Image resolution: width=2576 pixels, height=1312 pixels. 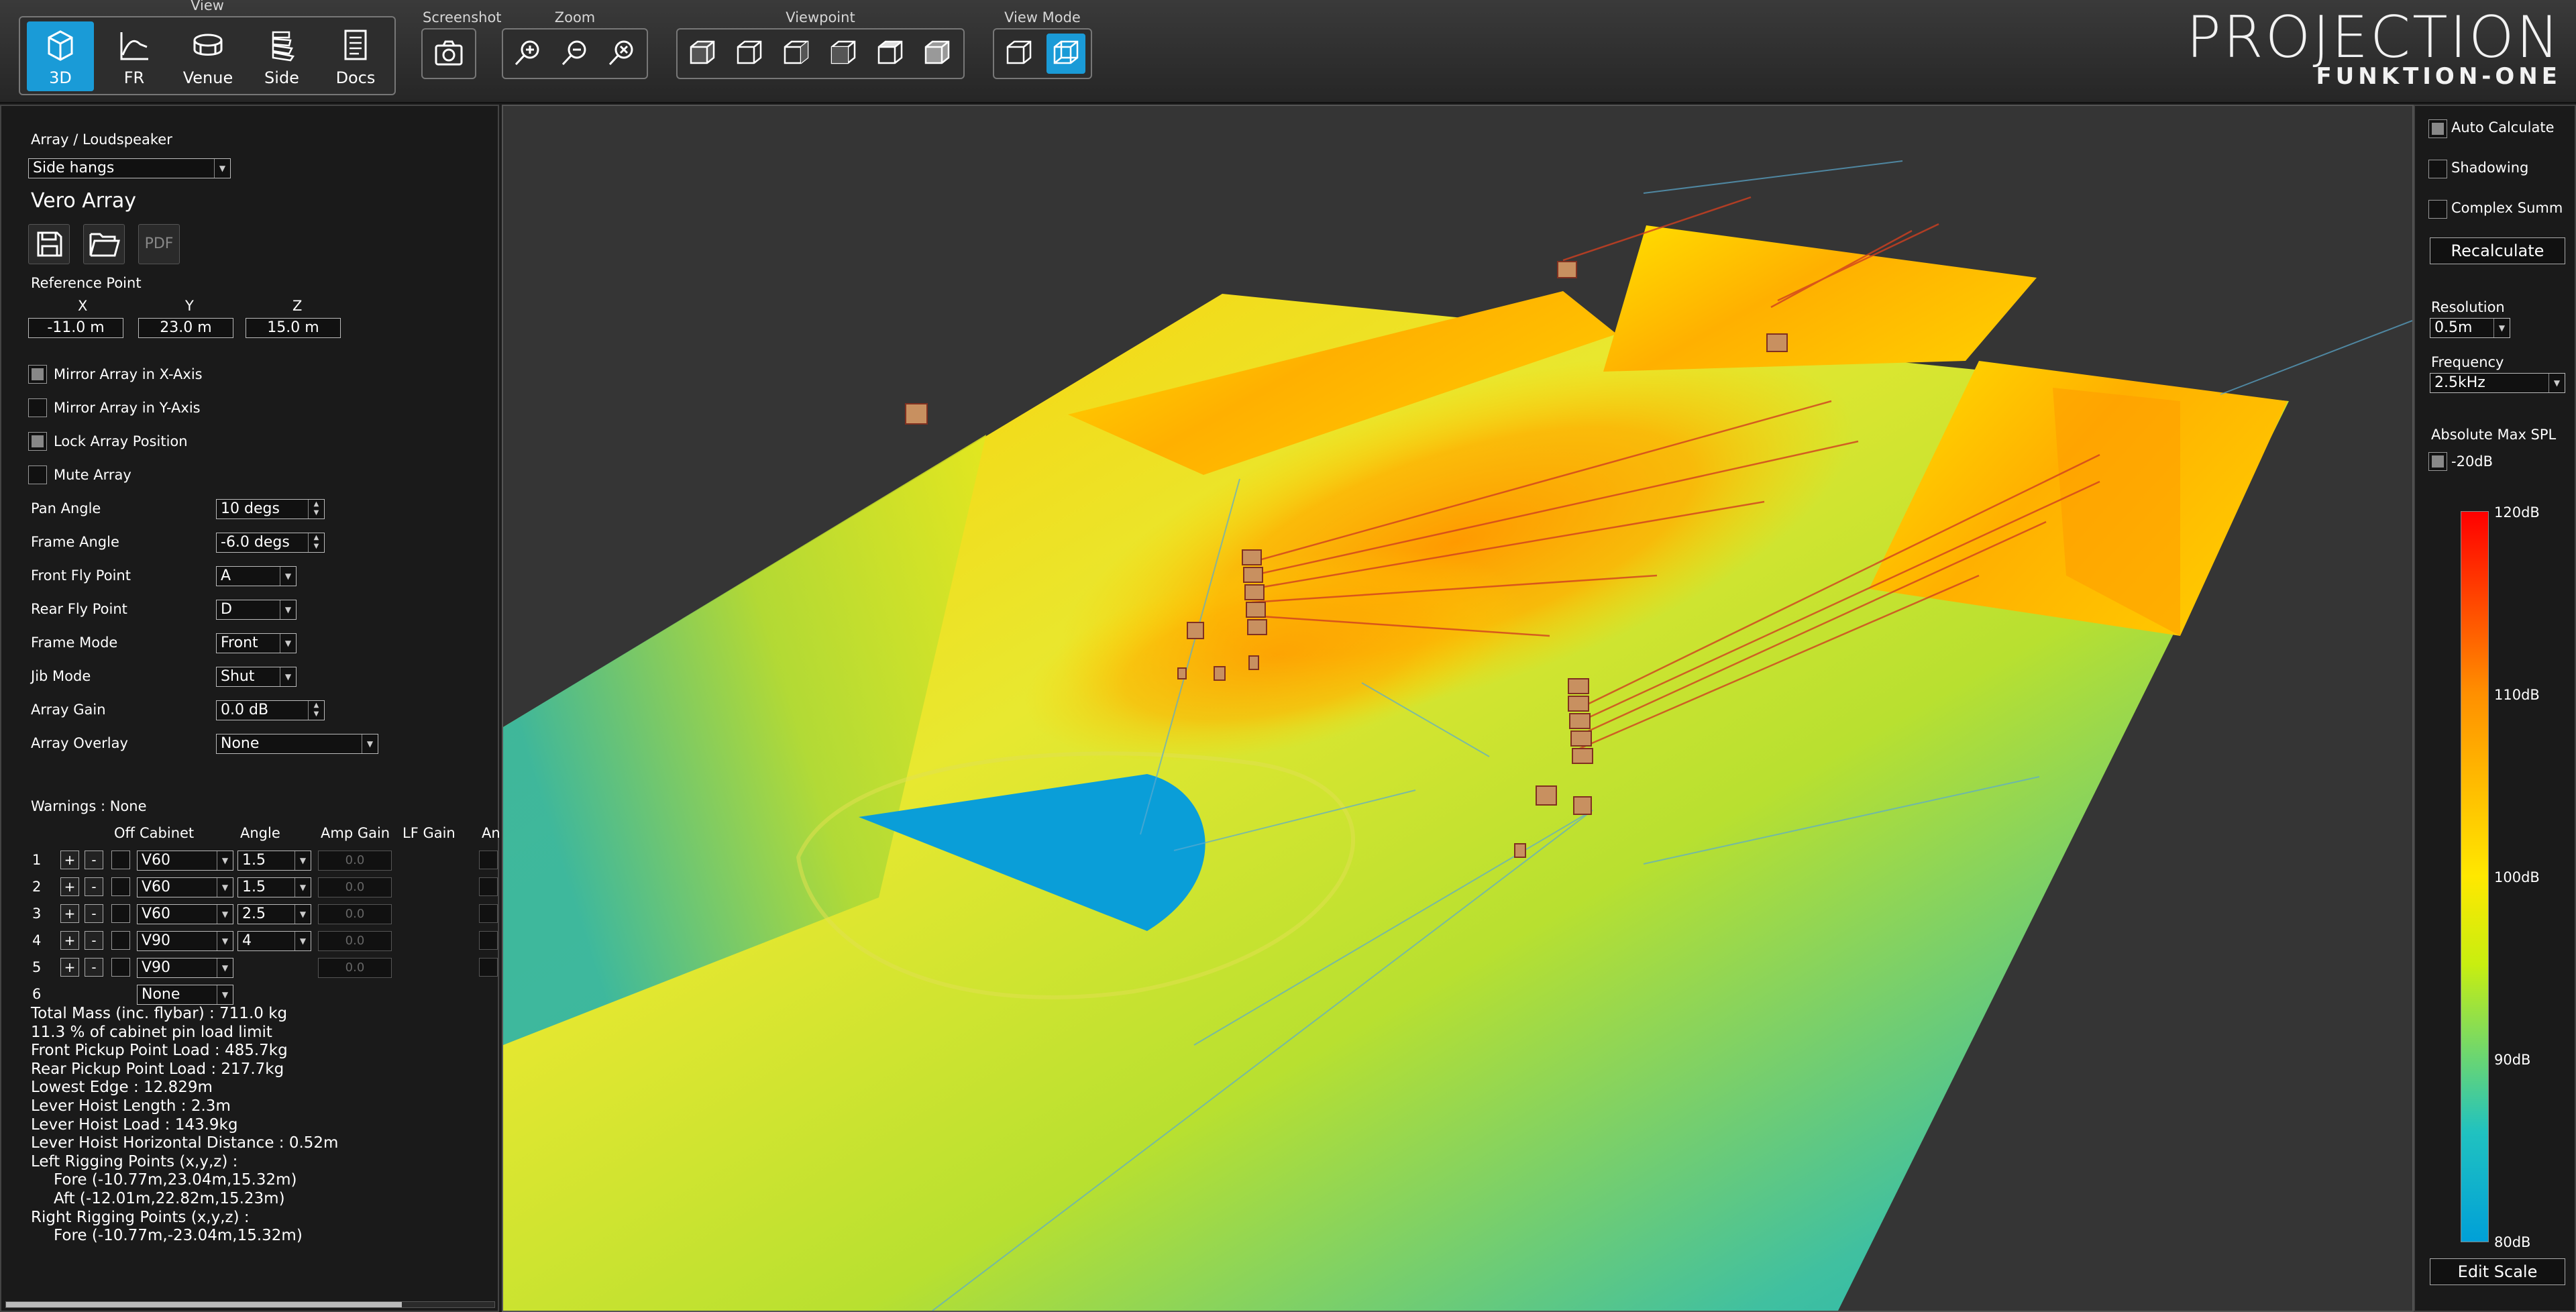 I want to click on pan-angle-input: 10 degs ▲ ▼, so click(x=270, y=509).